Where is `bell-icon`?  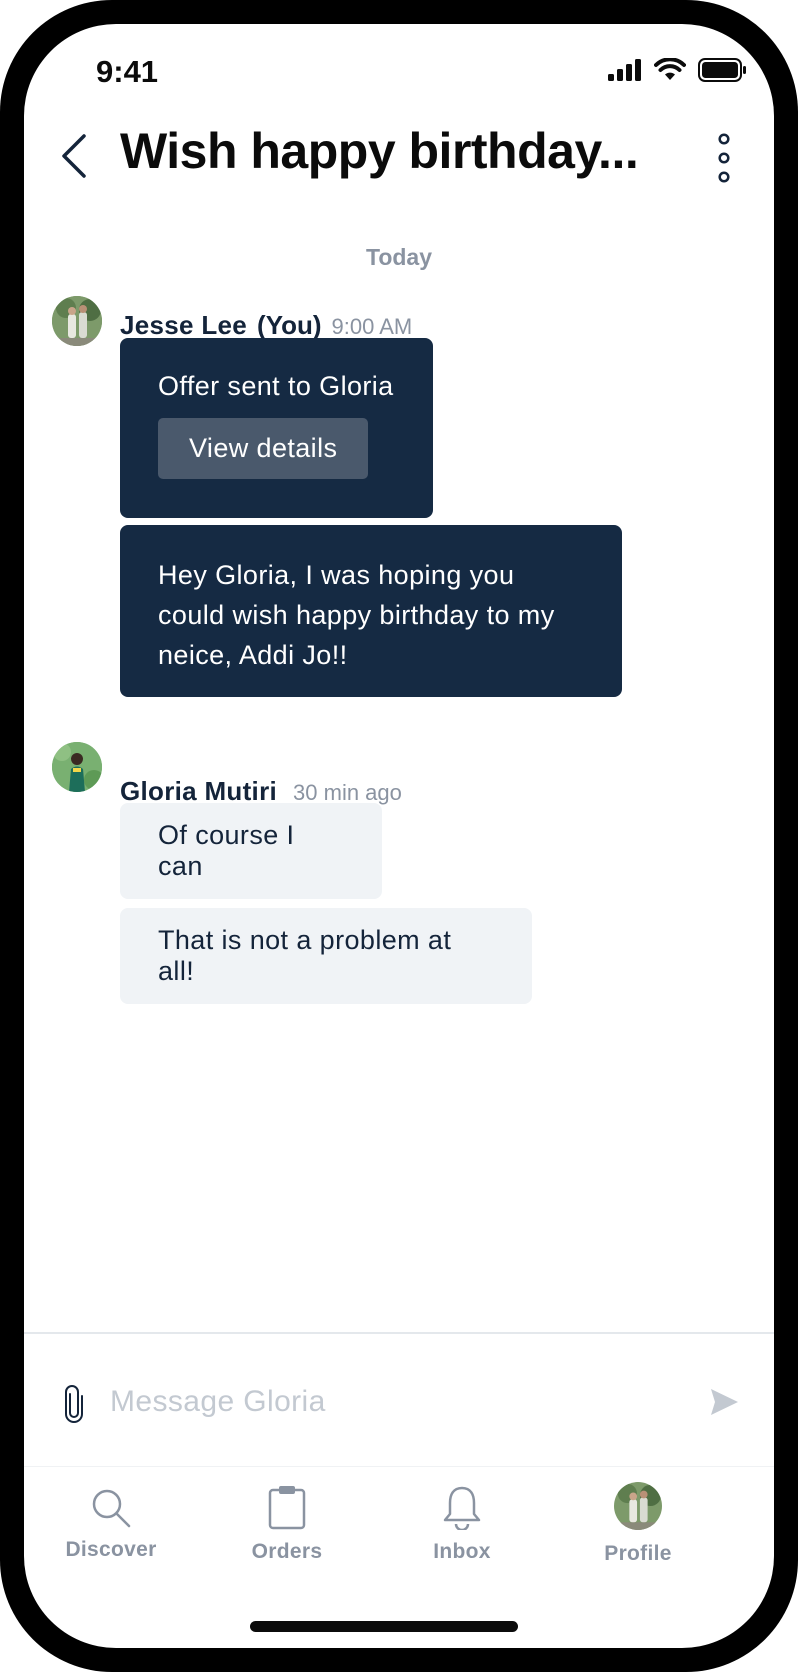
bell-icon is located at coordinates (462, 1508).